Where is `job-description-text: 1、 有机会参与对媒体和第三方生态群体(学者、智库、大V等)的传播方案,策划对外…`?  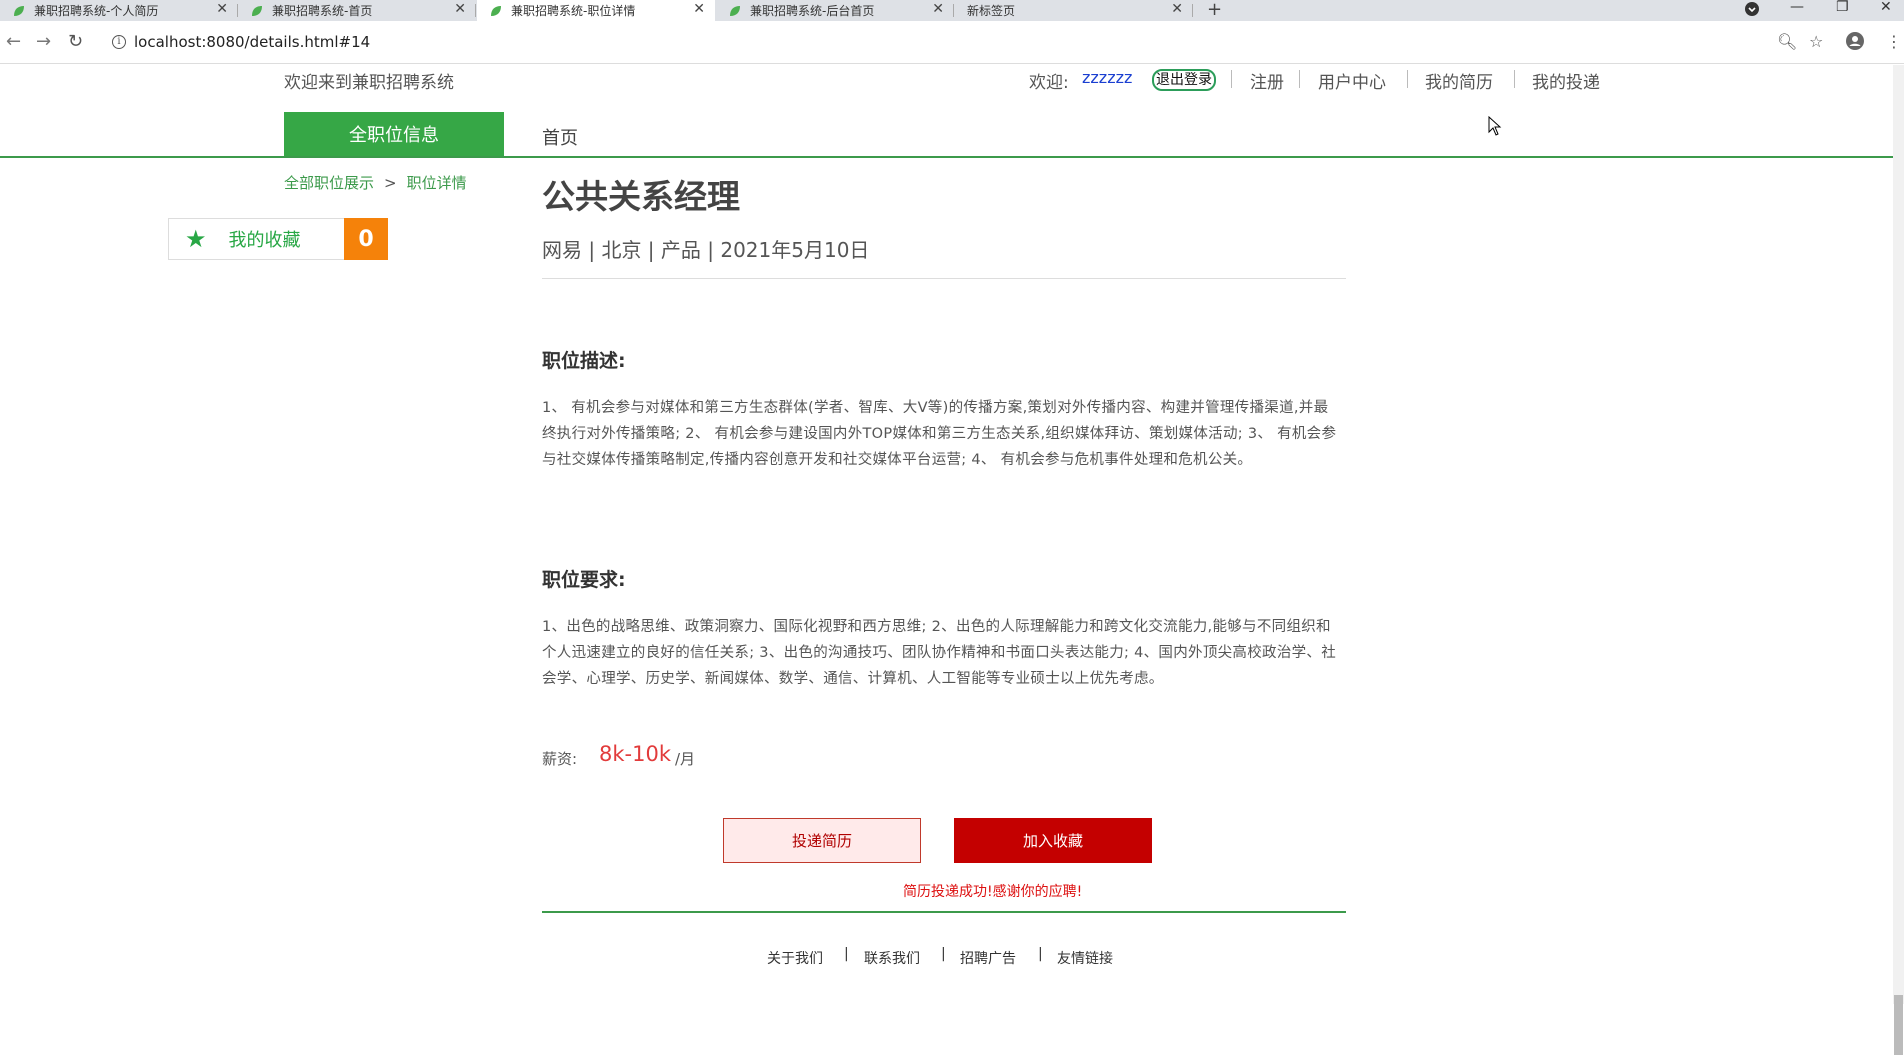
job-description-text: 1、 有机会参与对媒体和第三方生态群体(学者、智库、大V等)的传播方案,策划对外… is located at coordinates (939, 434).